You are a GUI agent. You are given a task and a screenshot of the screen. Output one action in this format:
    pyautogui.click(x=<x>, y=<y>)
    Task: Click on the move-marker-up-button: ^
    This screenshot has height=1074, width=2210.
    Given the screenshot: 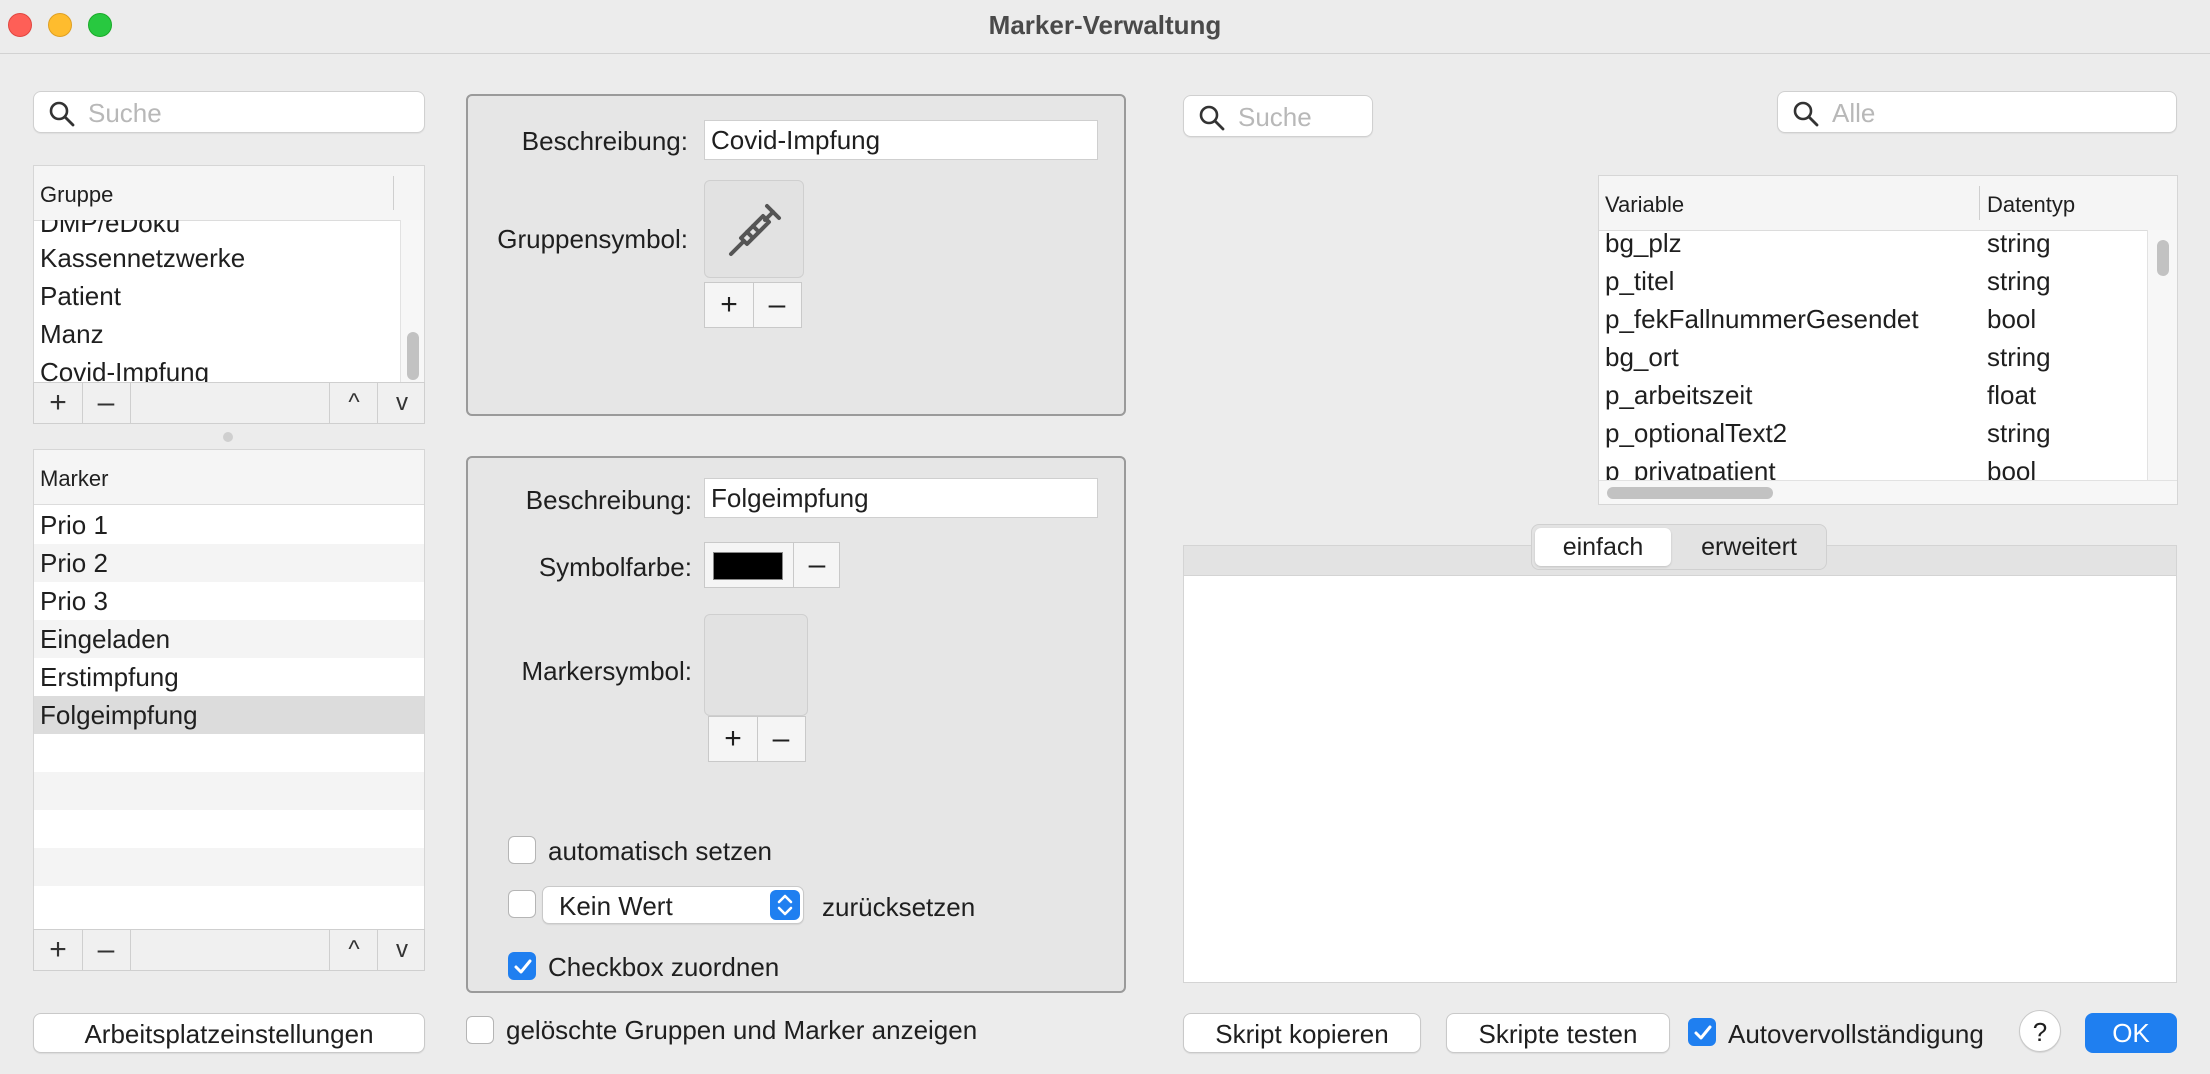 What is the action you would take?
    pyautogui.click(x=353, y=950)
    